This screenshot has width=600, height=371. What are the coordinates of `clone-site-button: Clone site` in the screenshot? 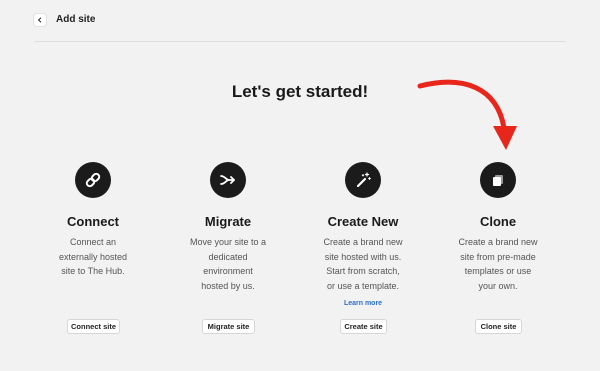 It's located at (498, 326).